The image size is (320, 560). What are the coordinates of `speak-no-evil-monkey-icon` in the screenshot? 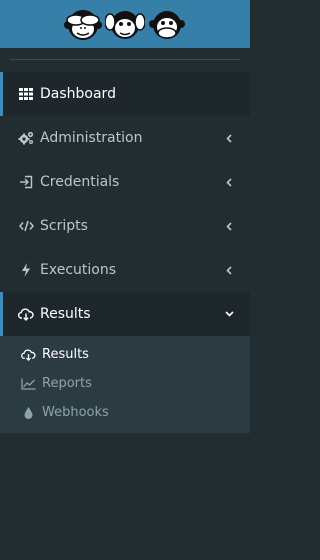 It's located at (167, 25).